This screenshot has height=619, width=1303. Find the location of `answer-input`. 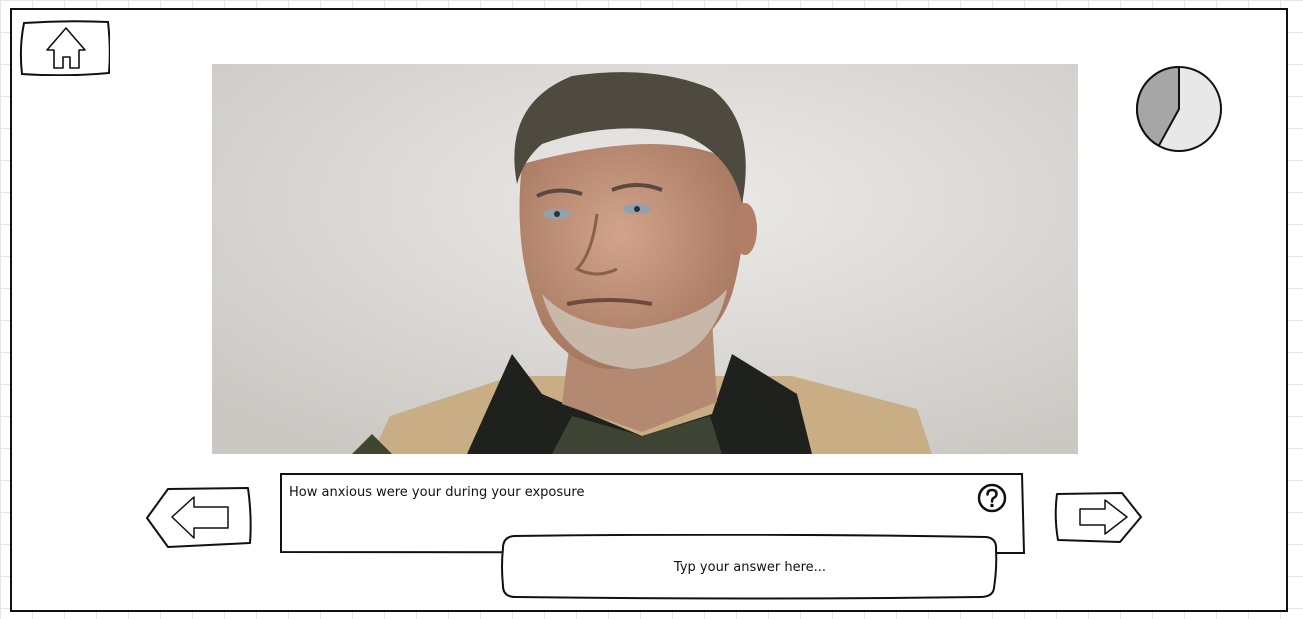

answer-input is located at coordinates (750, 567).